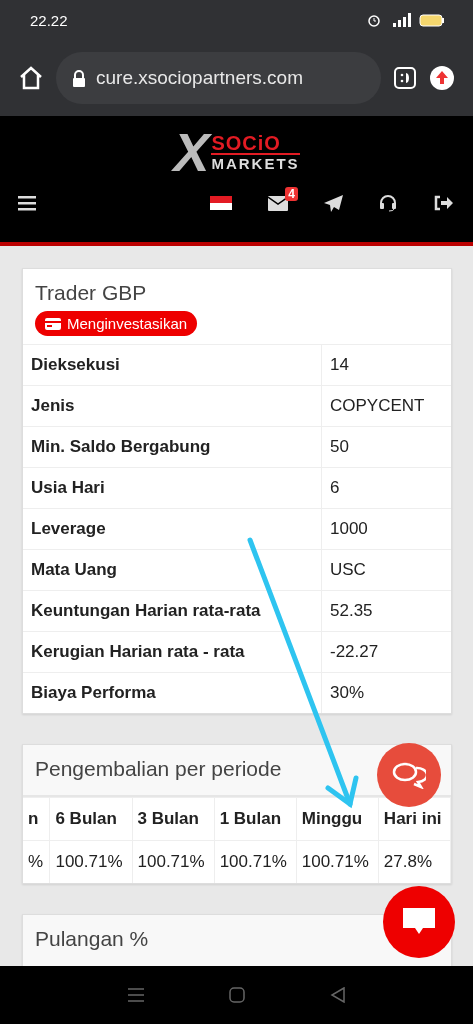 This screenshot has height=1024, width=473. What do you see at coordinates (172, 570) in the screenshot?
I see `table-cell: Mata Uang` at bounding box center [172, 570].